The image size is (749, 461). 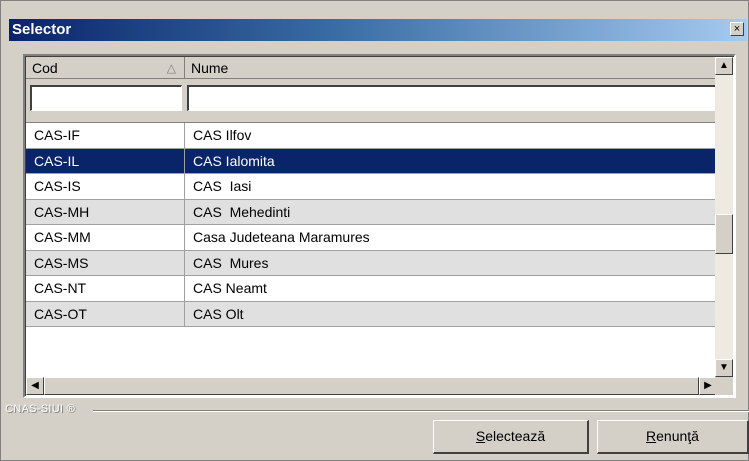 What do you see at coordinates (651, 436) in the screenshot?
I see `cancel-button-accel: R` at bounding box center [651, 436].